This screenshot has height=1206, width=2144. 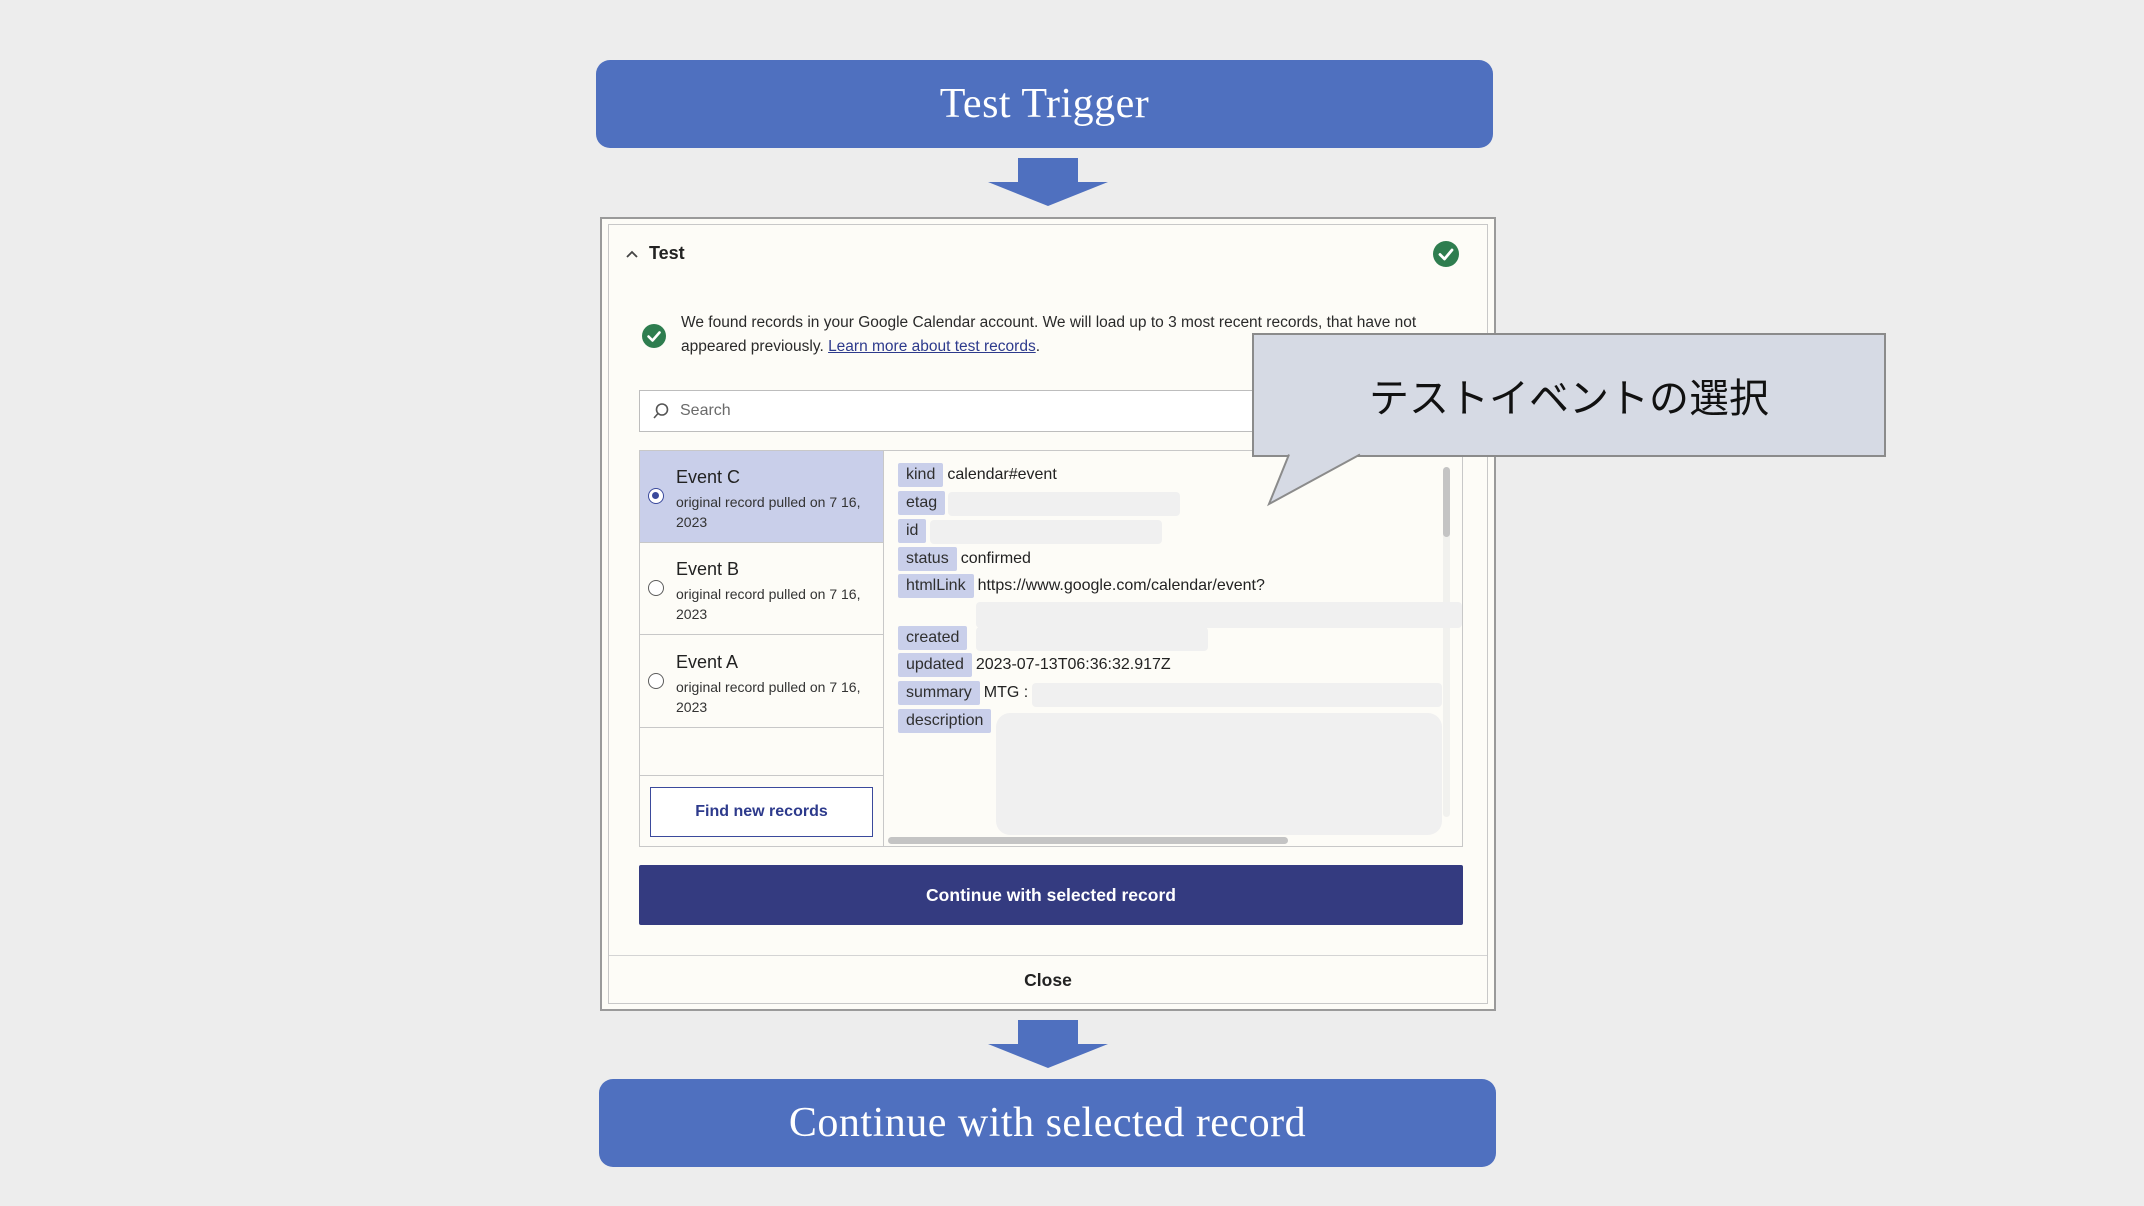 What do you see at coordinates (995, 558) in the screenshot?
I see `field-value: confirmed` at bounding box center [995, 558].